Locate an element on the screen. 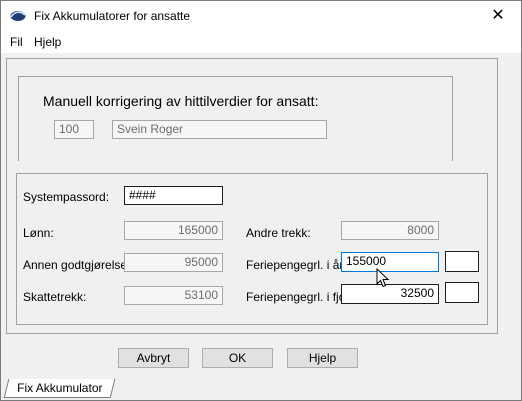 This screenshot has width=522, height=401. tab-fix-akkumulator: Fix Akkumulator is located at coordinates (59, 388).